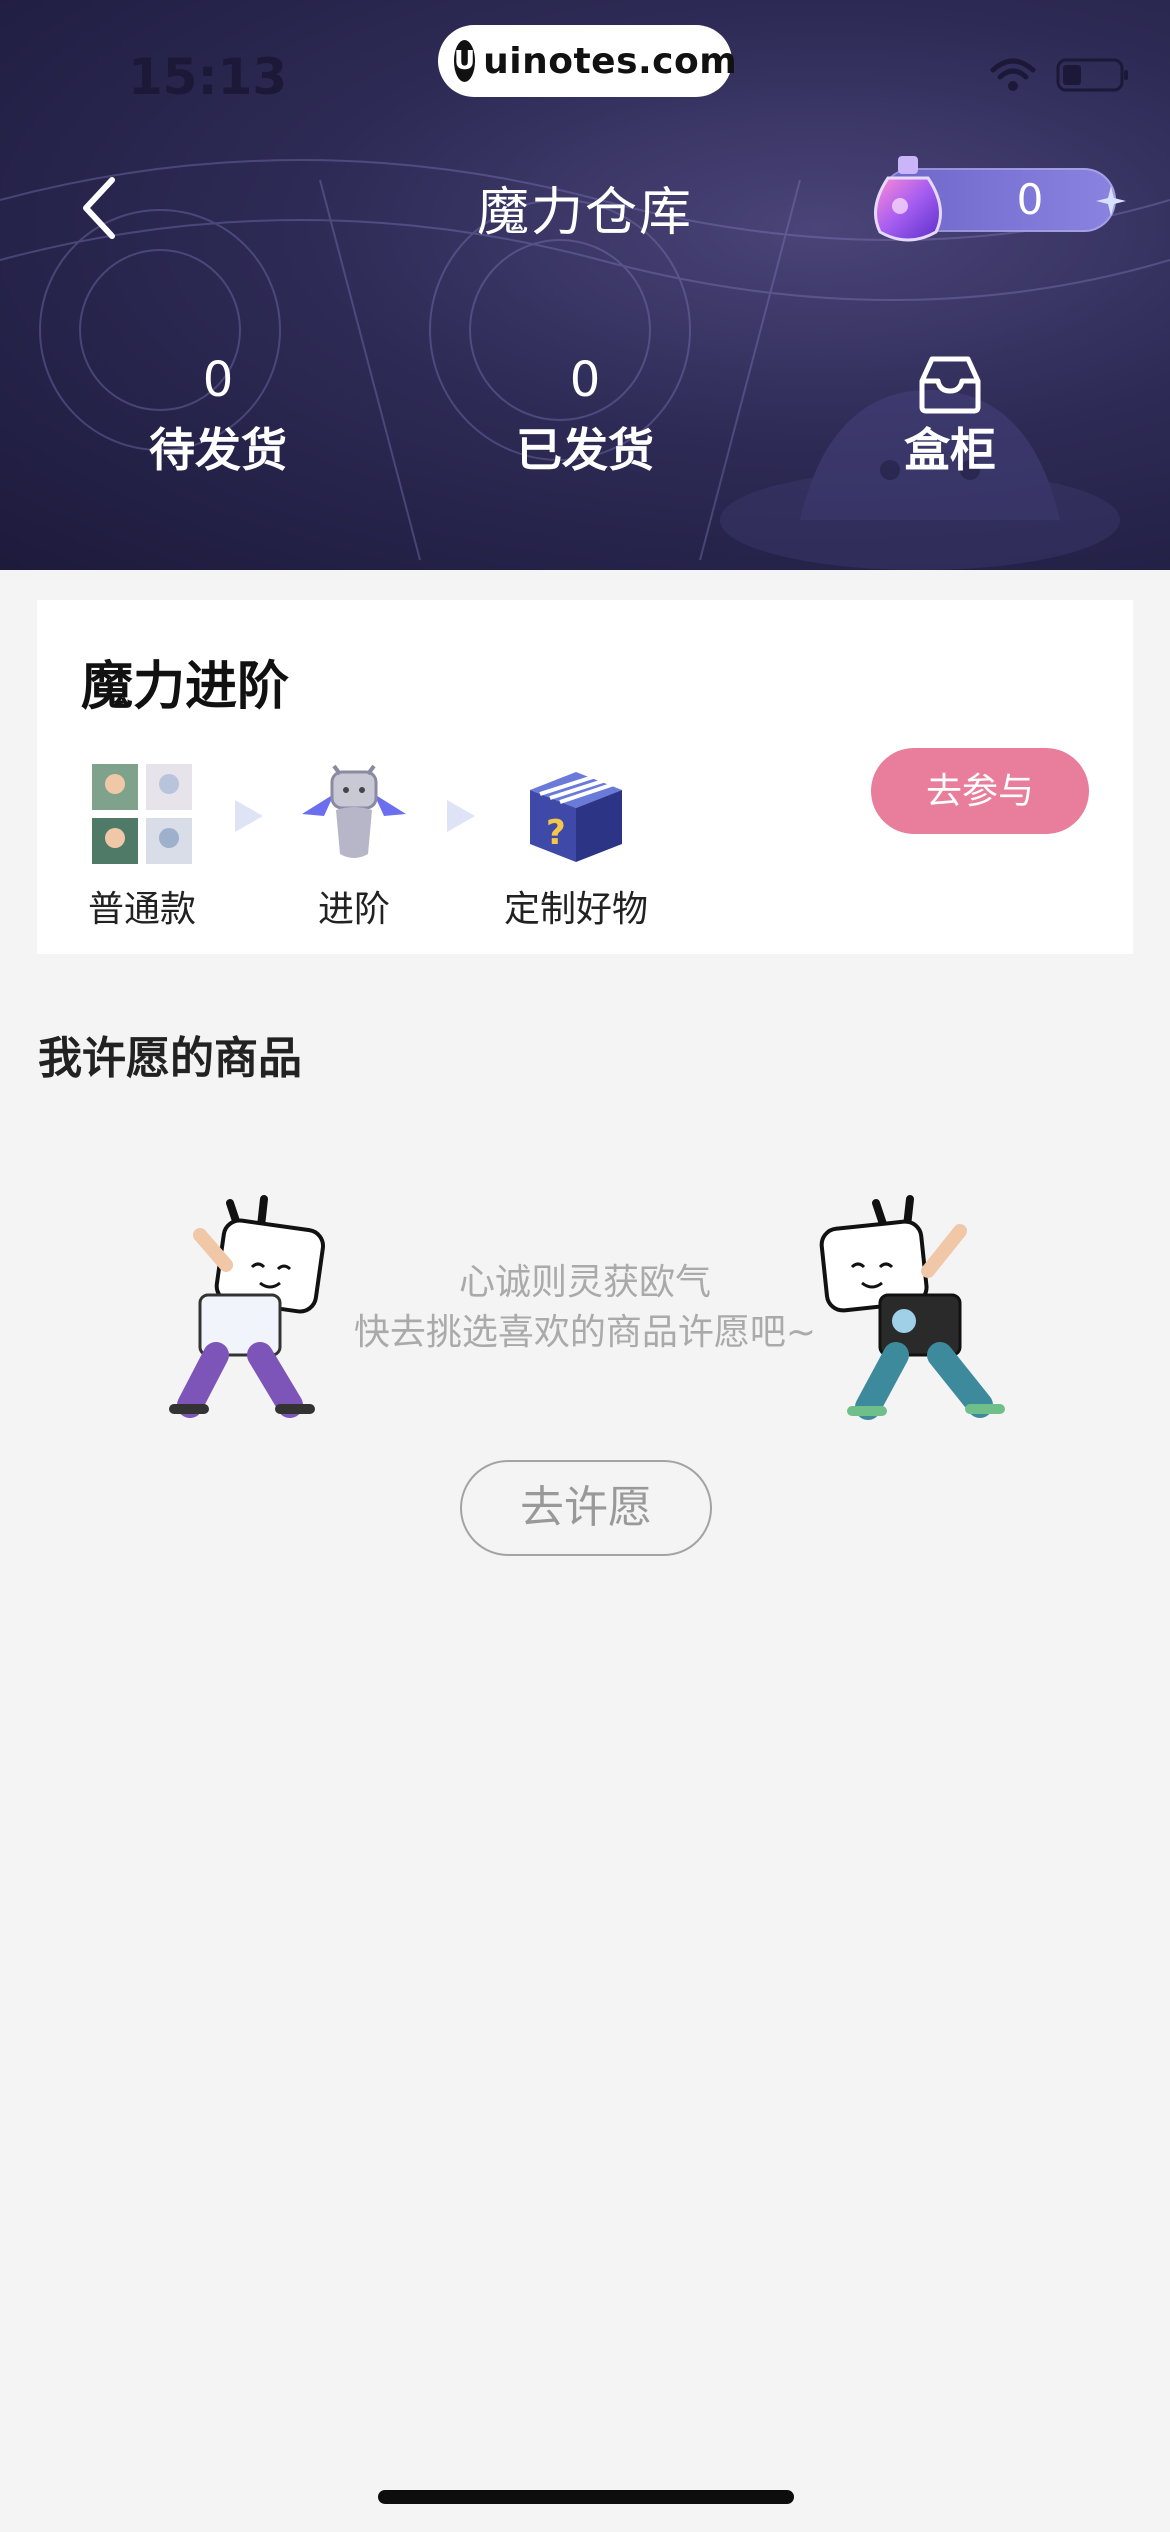 The width and height of the screenshot is (1170, 2532). Describe the element at coordinates (218, 380) in the screenshot. I see `pending-count: 0` at that location.